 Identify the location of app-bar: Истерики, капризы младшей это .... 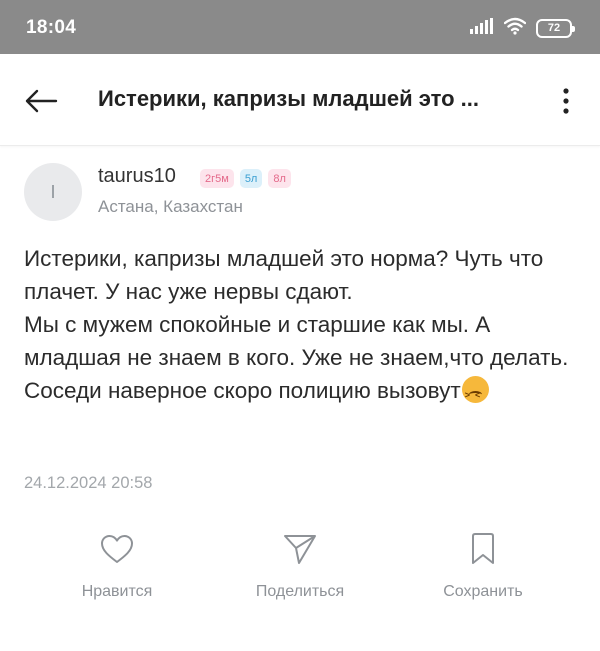
(300, 100).